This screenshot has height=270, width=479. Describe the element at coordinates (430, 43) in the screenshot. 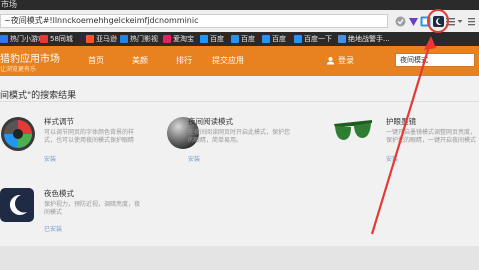

I see `annotation-arrow-head` at that location.